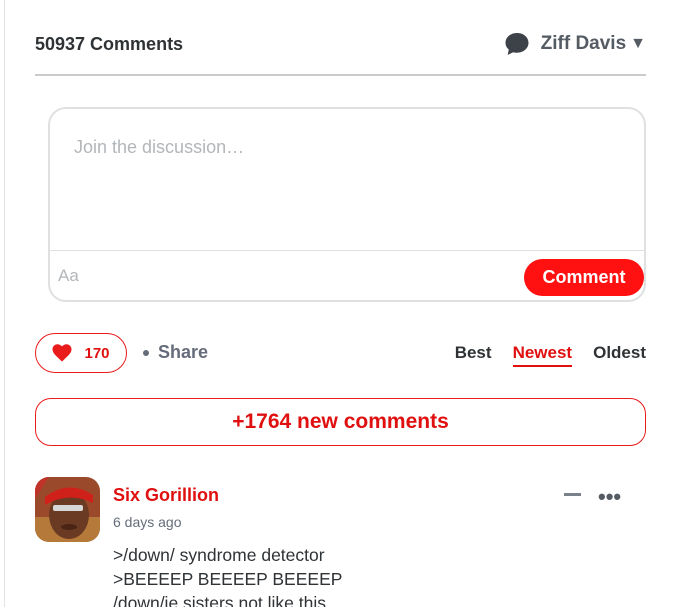 The height and width of the screenshot is (607, 676). I want to click on comment-line: >/down/ syndrome detector, so click(219, 555).